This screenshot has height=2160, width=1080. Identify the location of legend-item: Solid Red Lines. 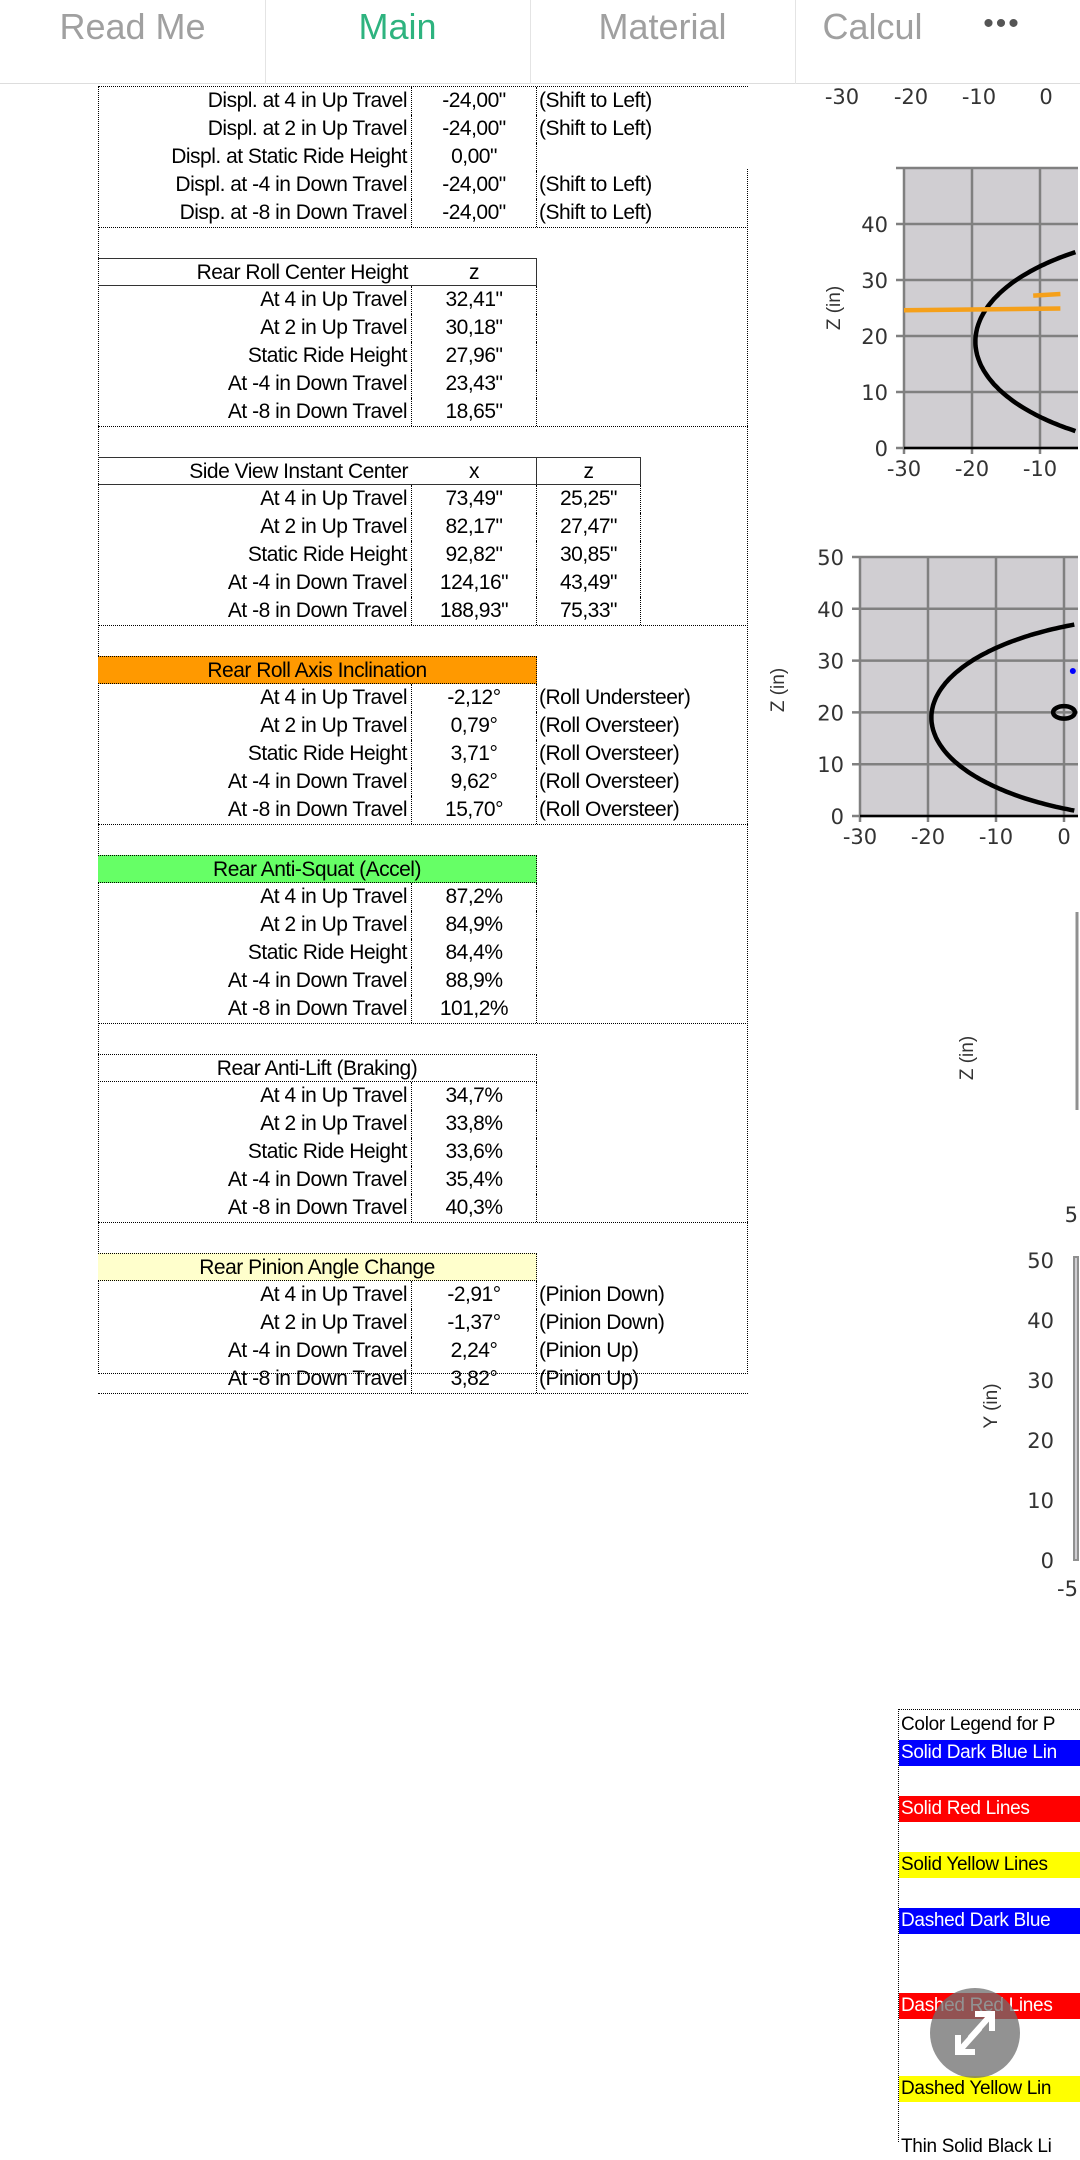
(989, 1809).